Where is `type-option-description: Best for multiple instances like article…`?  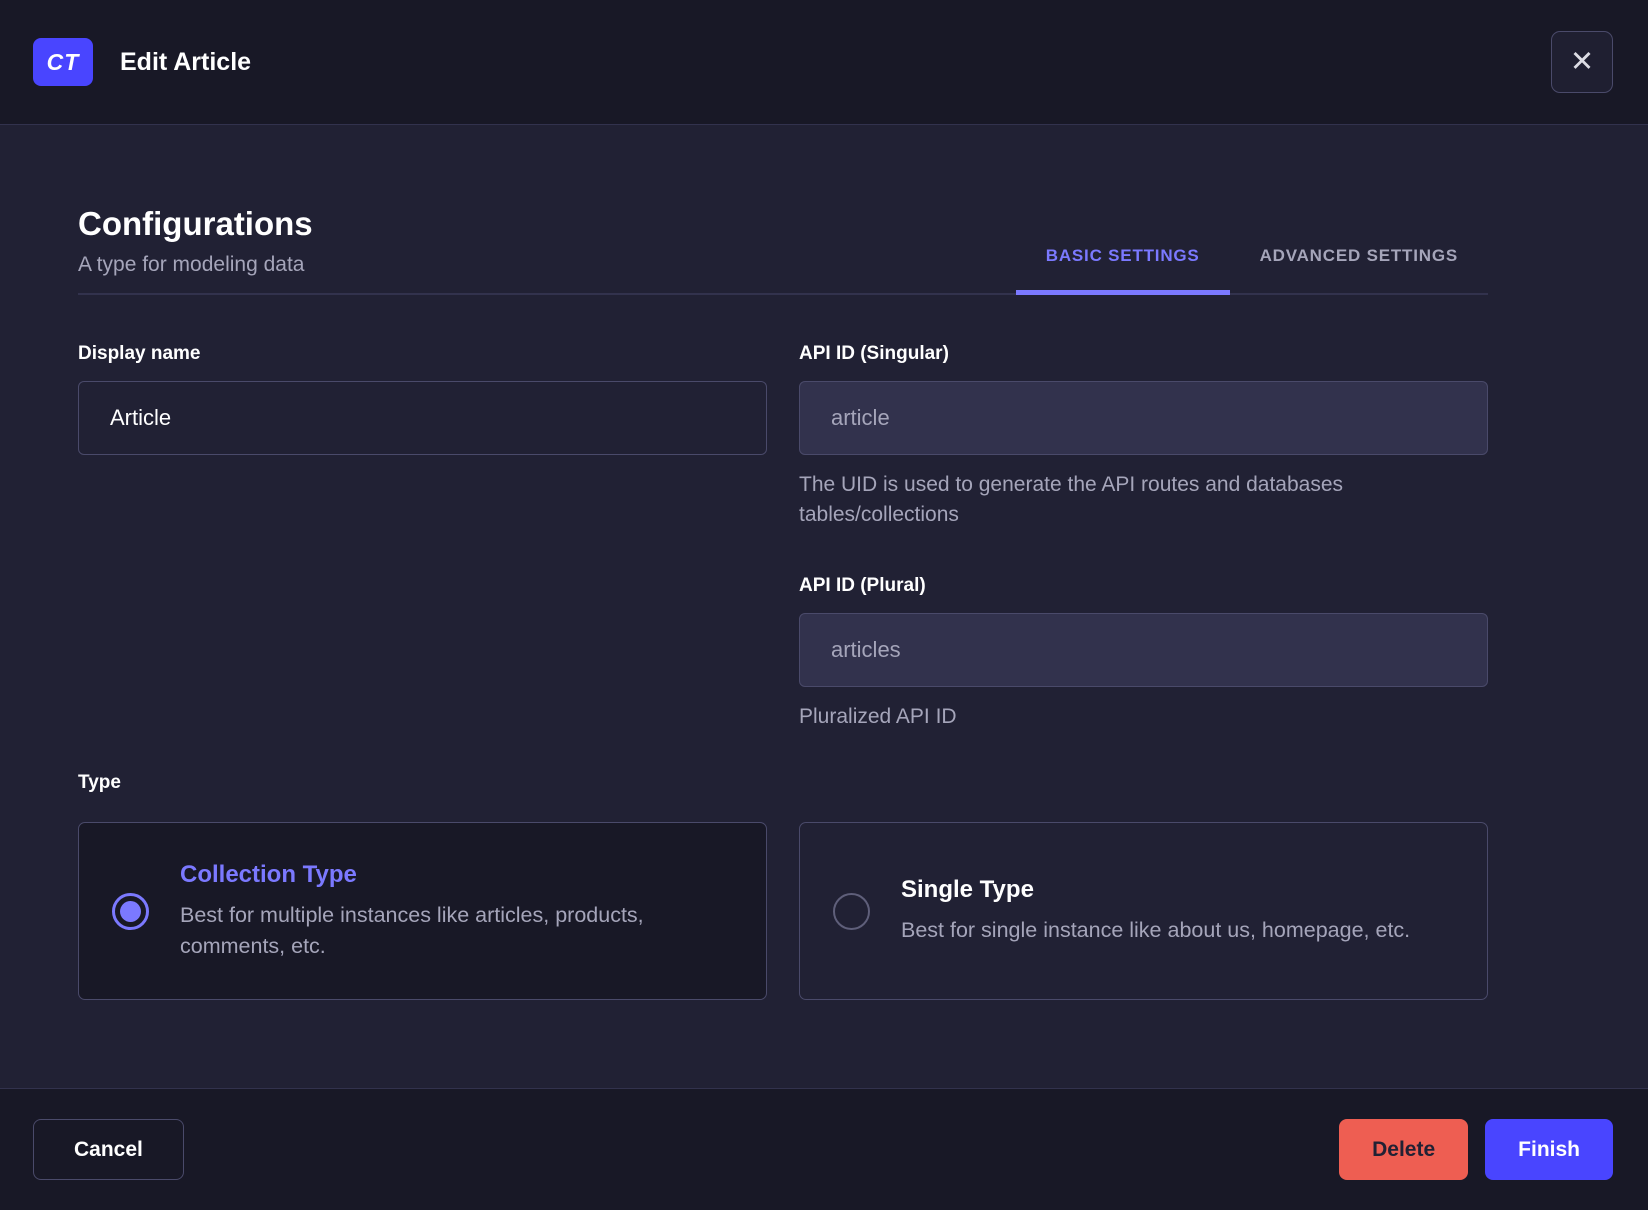
type-option-description: Best for multiple instances like article… is located at coordinates (412, 930).